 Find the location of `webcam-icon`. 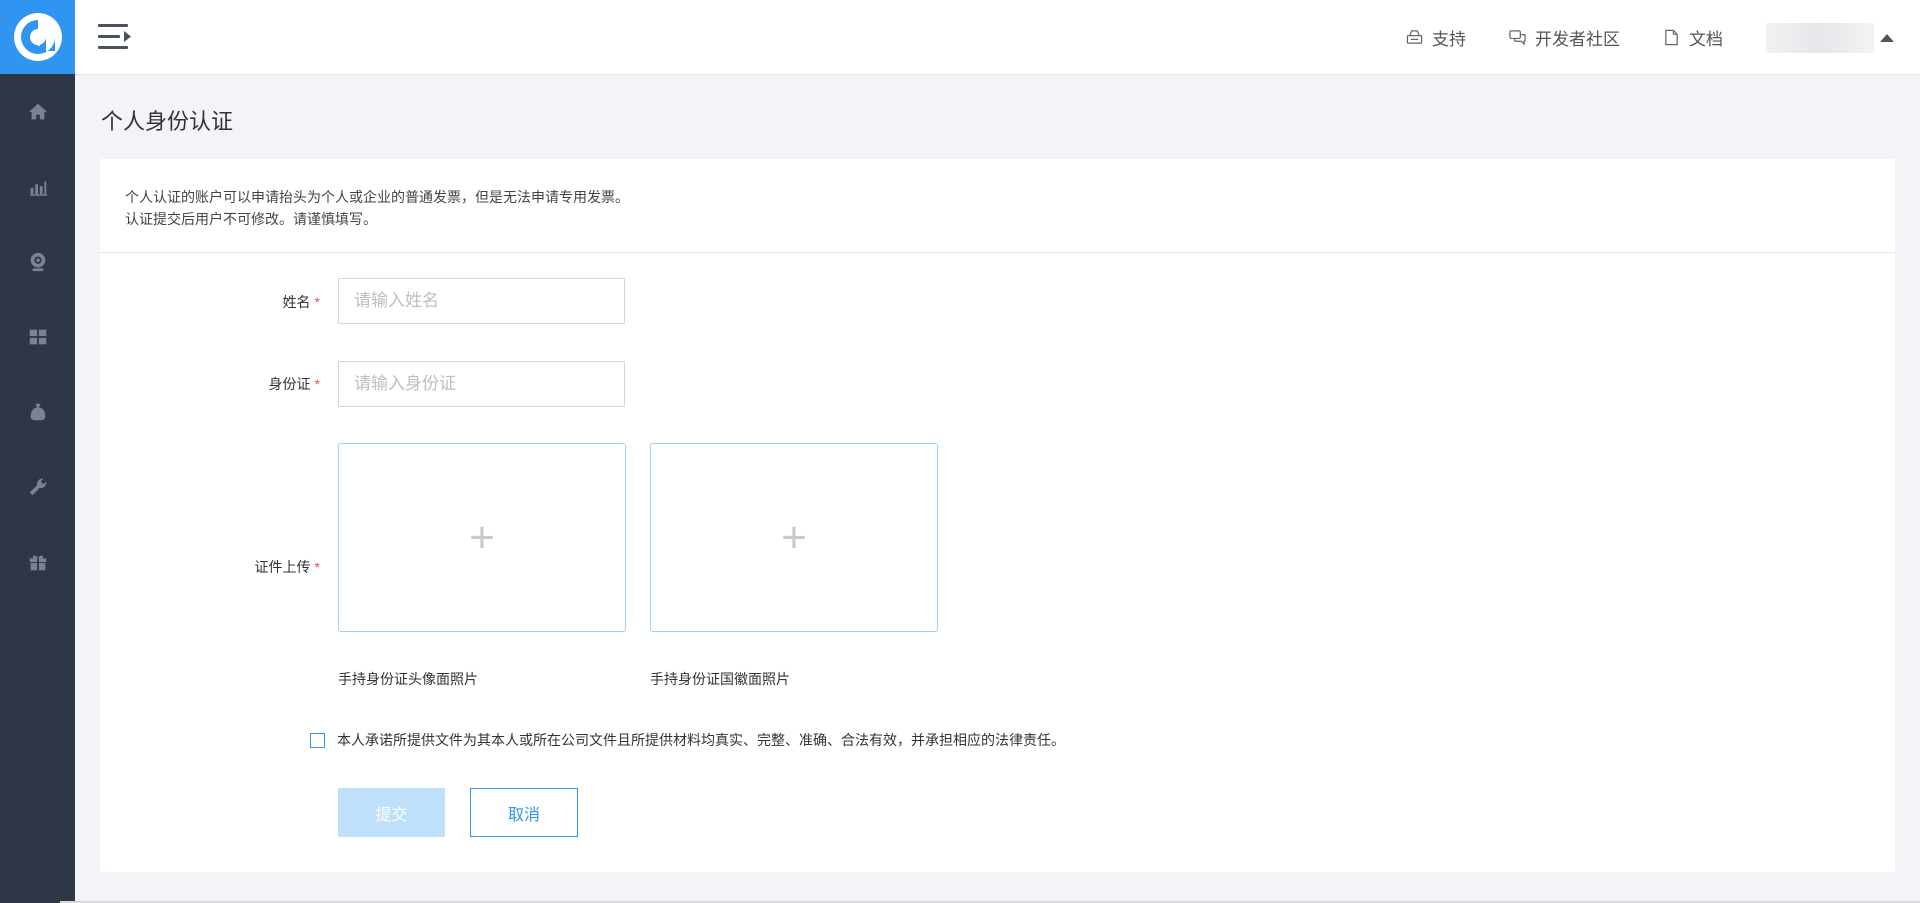

webcam-icon is located at coordinates (37, 261).